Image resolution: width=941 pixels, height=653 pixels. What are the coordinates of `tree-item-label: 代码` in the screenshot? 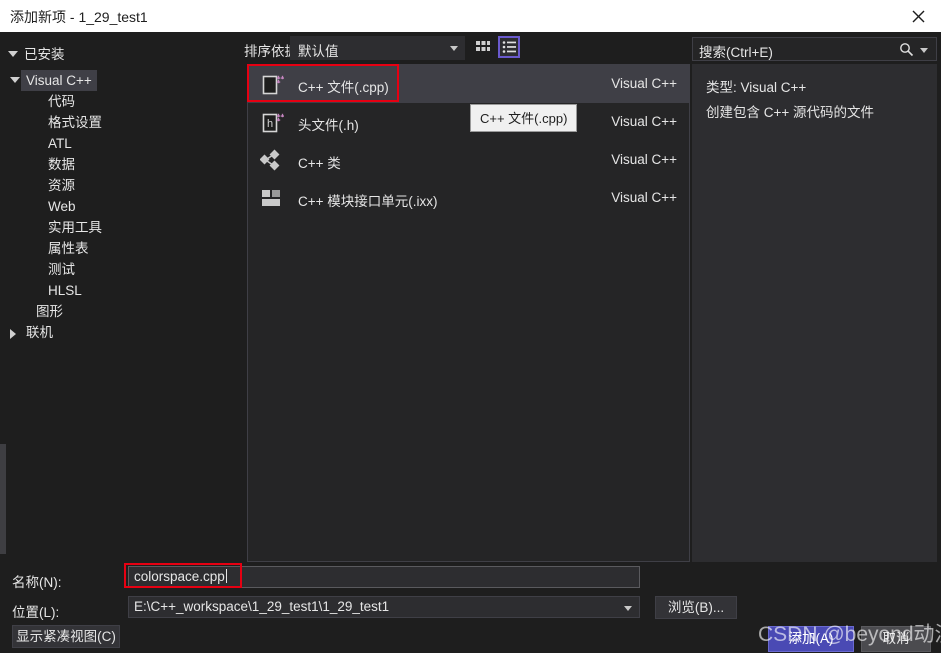 It's located at (61, 101).